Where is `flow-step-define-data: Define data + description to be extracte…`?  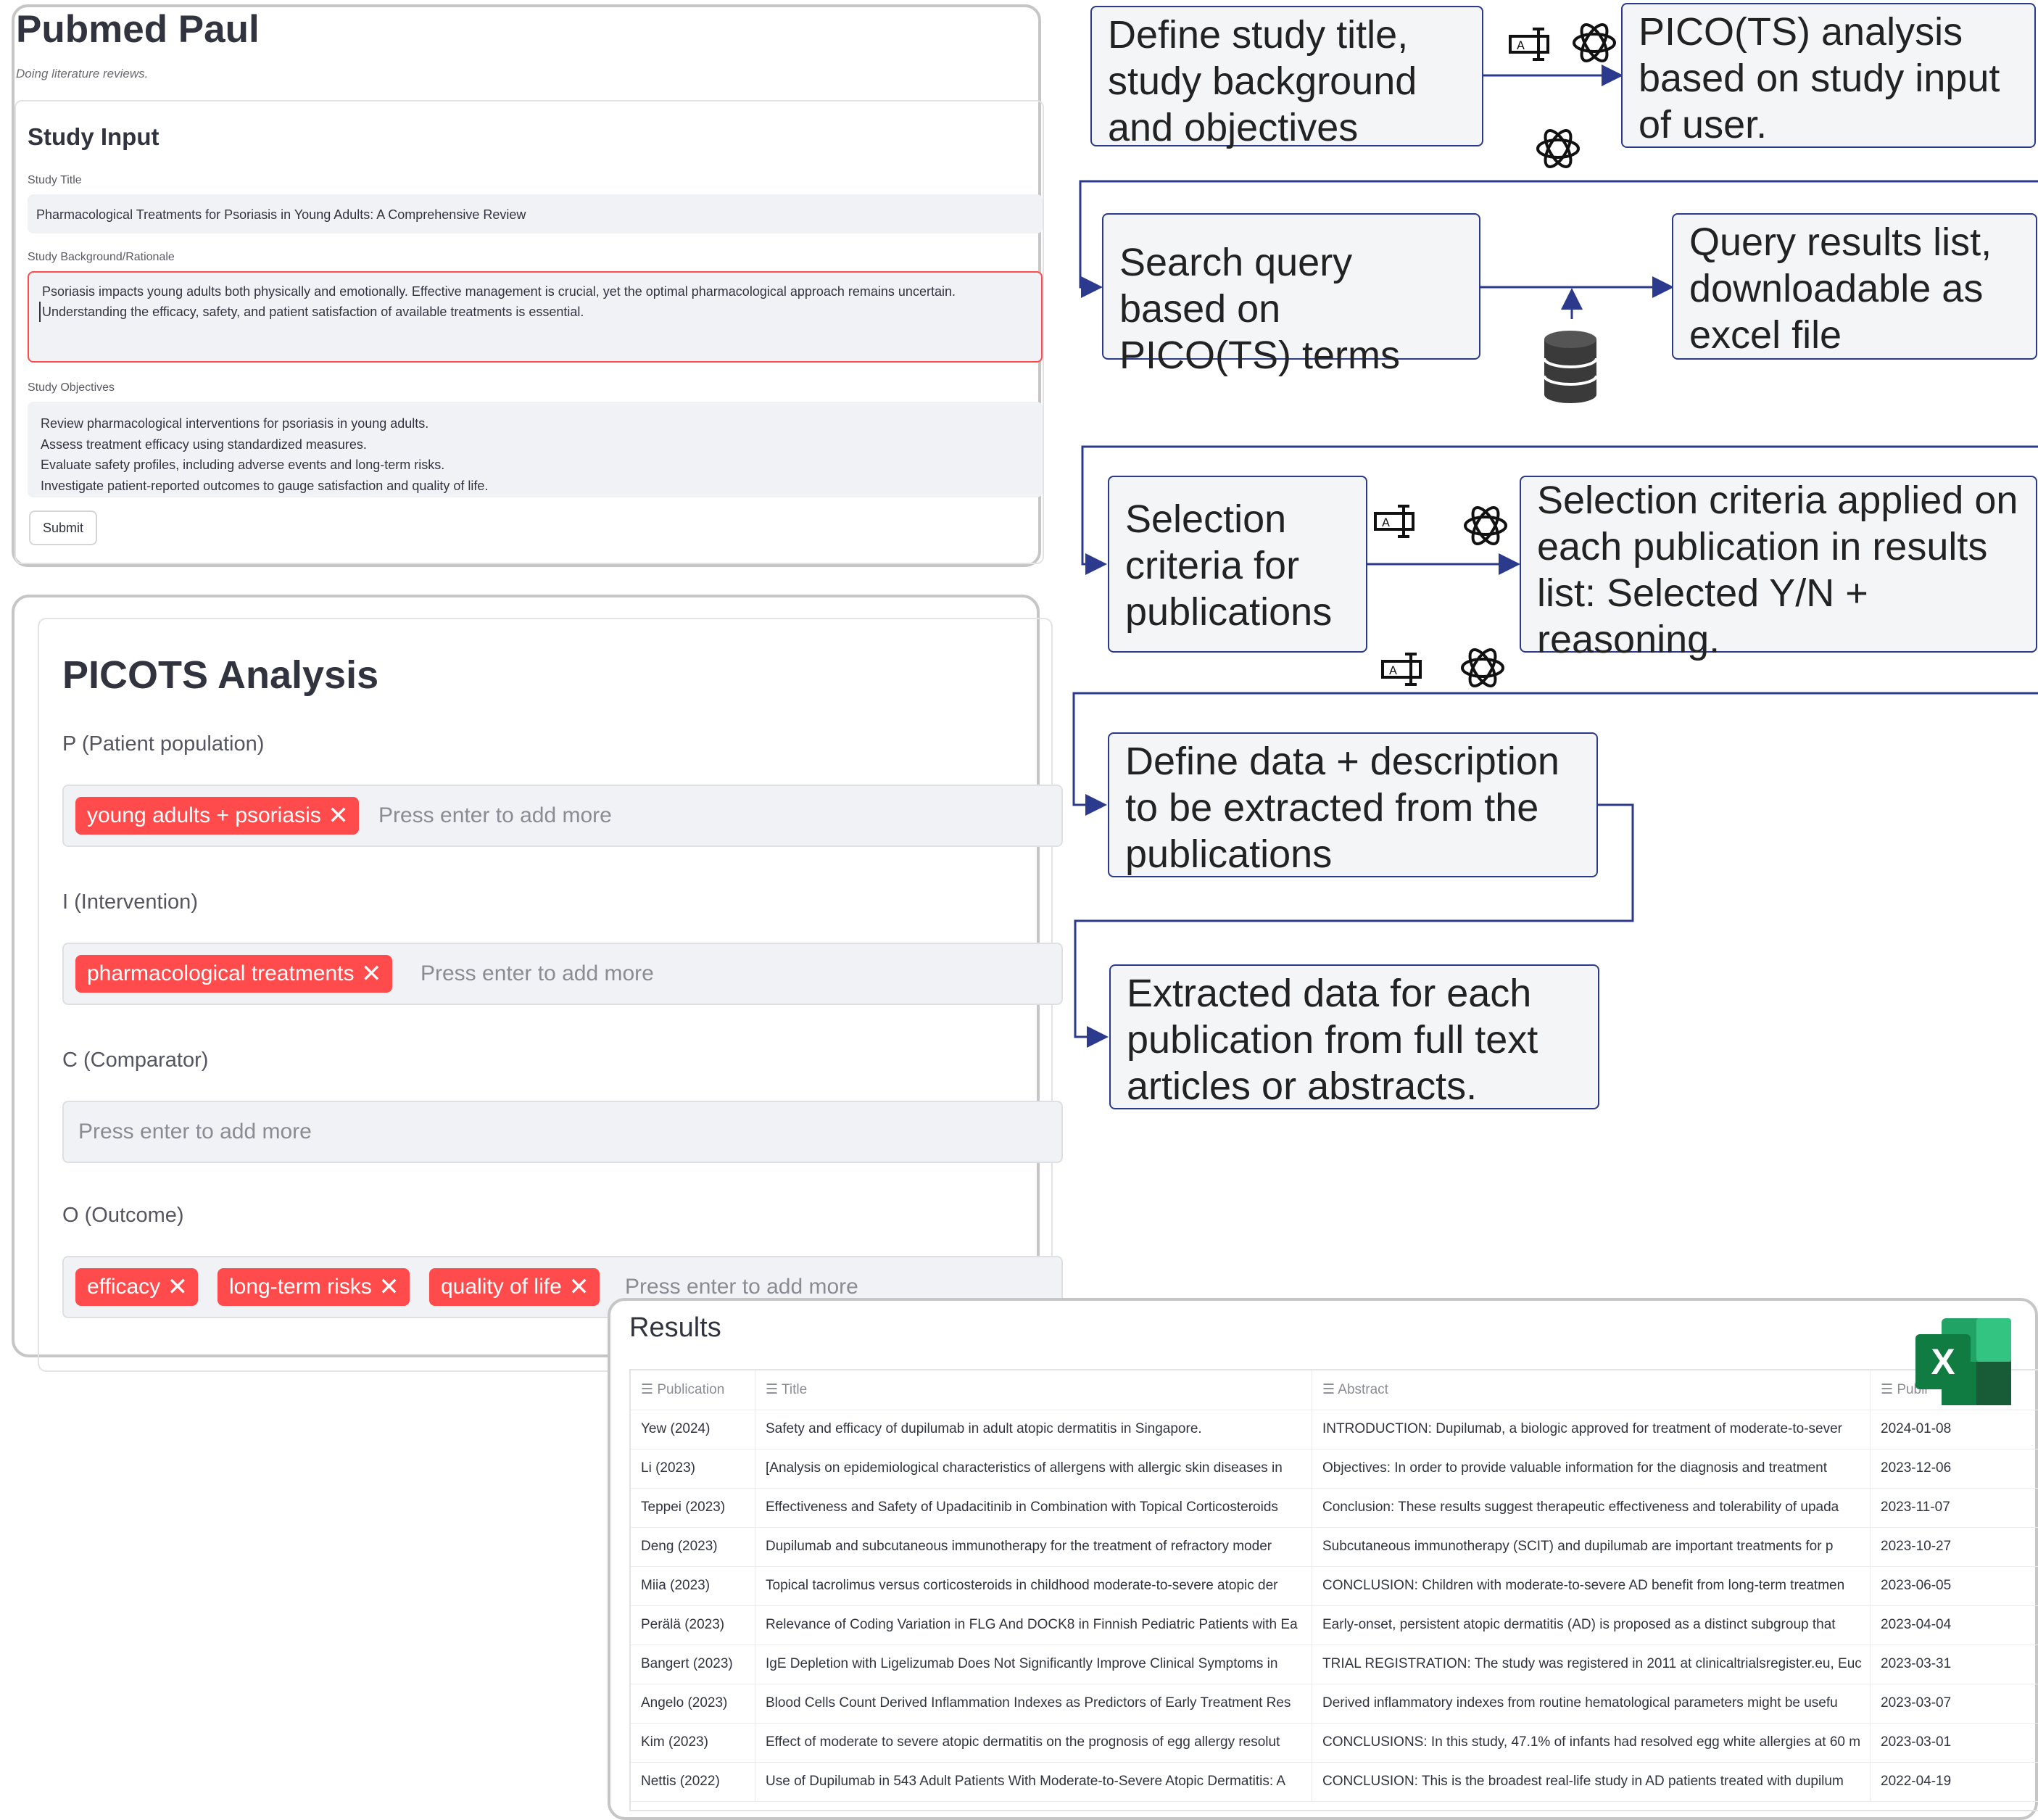 flow-step-define-data: Define data + description to be extracte… is located at coordinates (1353, 804).